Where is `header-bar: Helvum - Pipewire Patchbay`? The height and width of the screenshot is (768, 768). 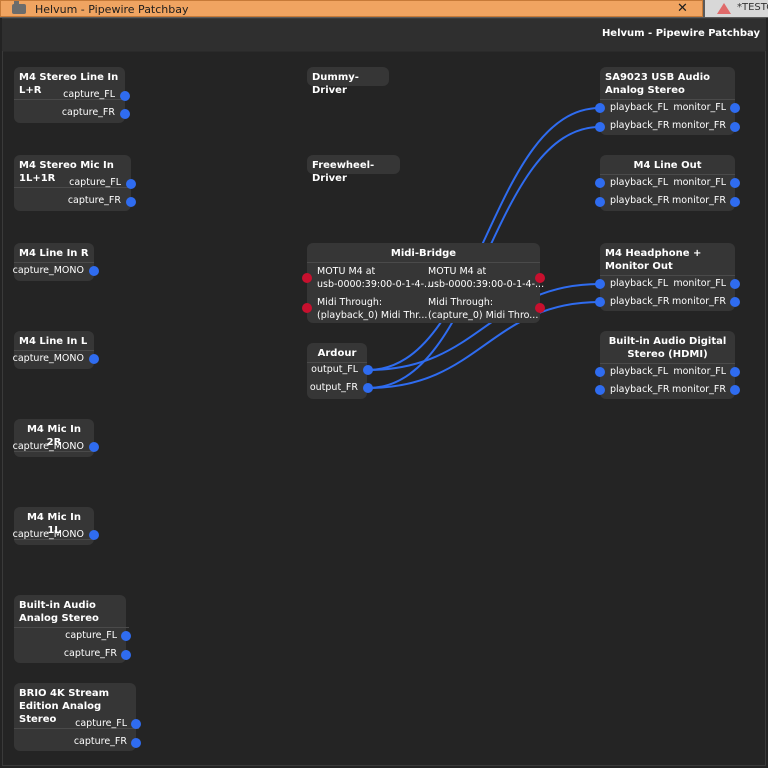
header-bar: Helvum - Pipewire Patchbay is located at coordinates (384, 35).